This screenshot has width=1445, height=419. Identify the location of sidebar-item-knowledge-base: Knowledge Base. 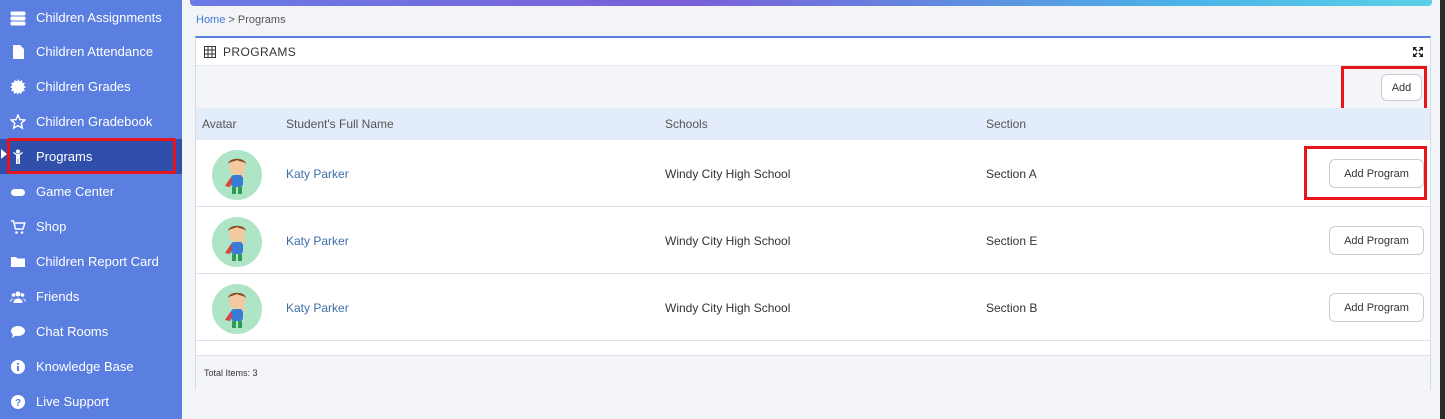
(91, 366).